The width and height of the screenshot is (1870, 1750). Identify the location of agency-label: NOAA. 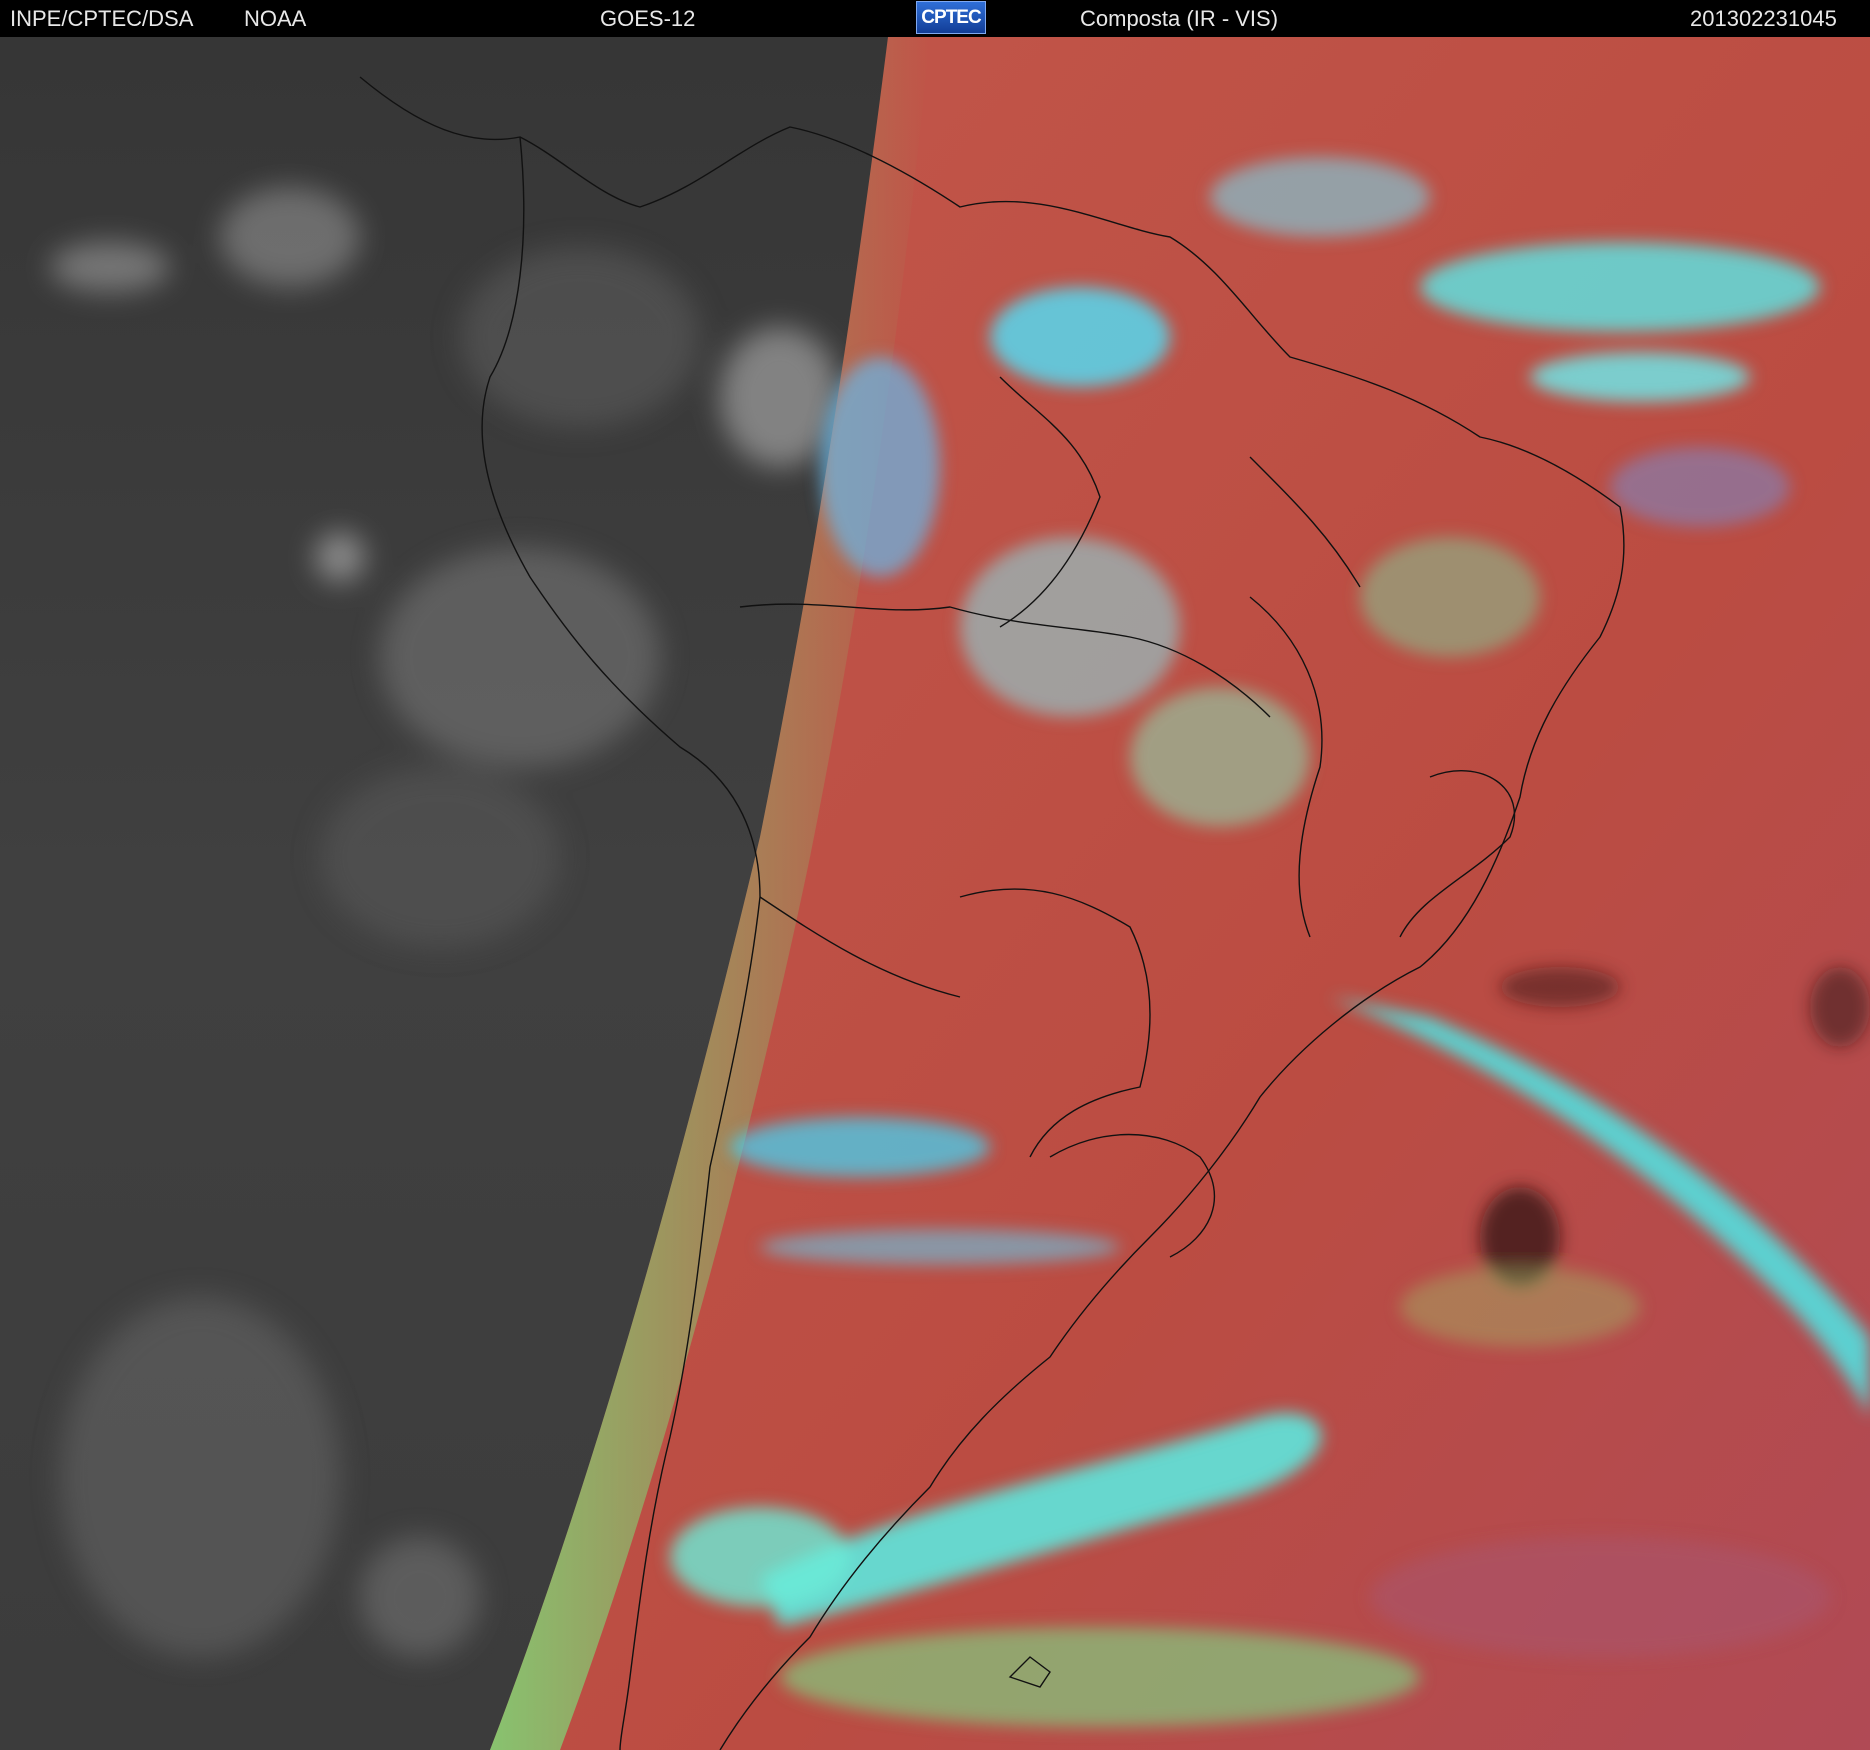
(275, 18).